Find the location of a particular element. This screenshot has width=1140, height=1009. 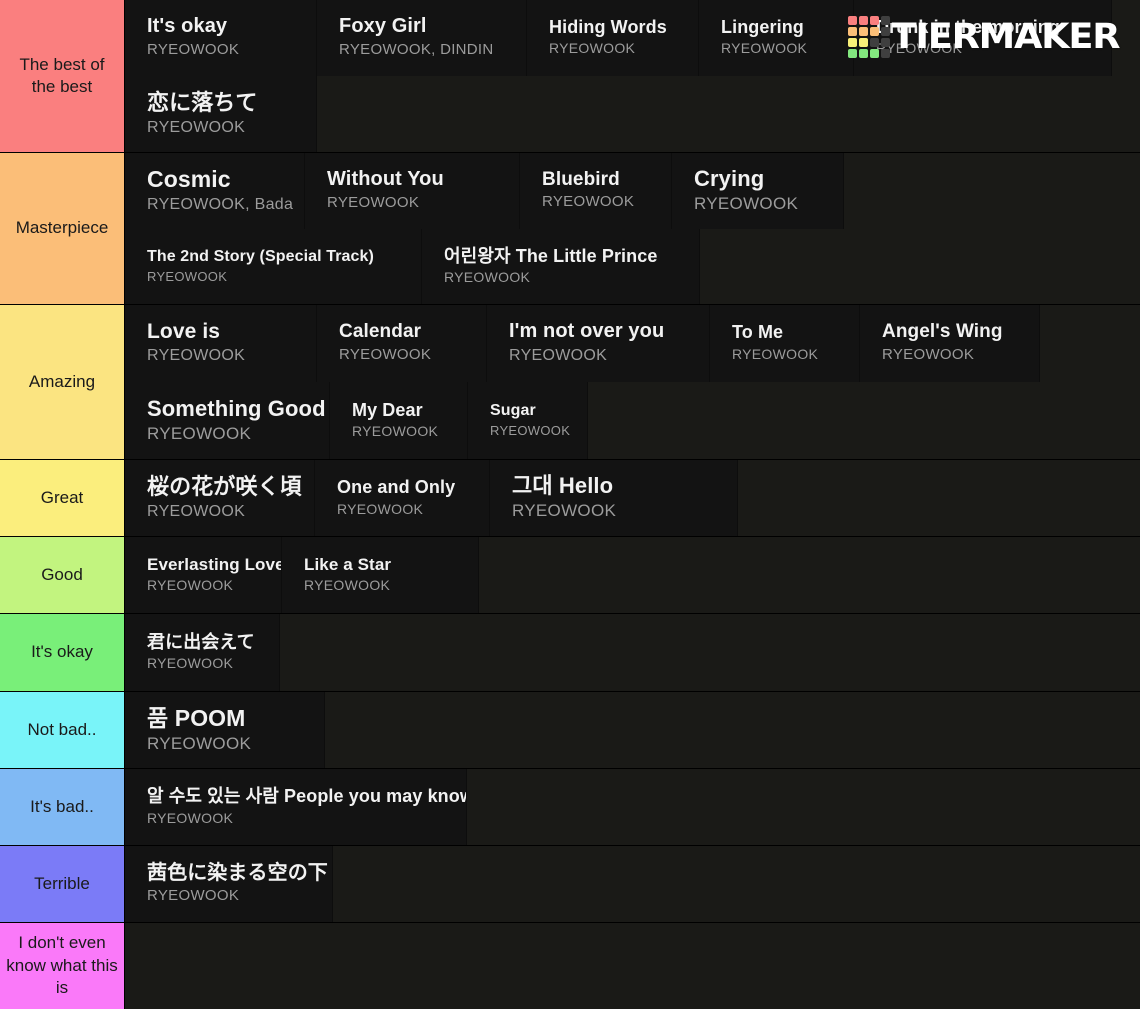

tier-item-title: 桜の花が咲く頃 is located at coordinates (224, 486).